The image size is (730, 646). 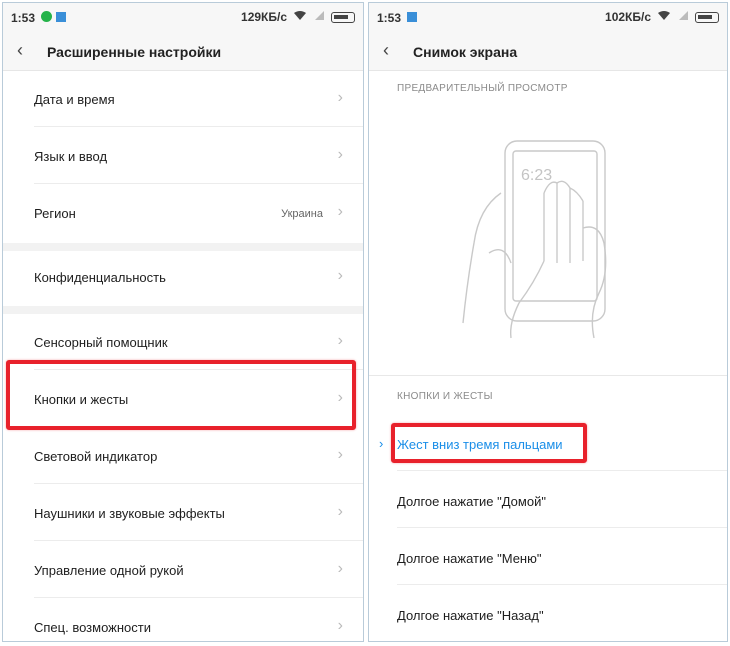 I want to click on settings-item-label: Сенсорный помощник, so click(x=101, y=342).